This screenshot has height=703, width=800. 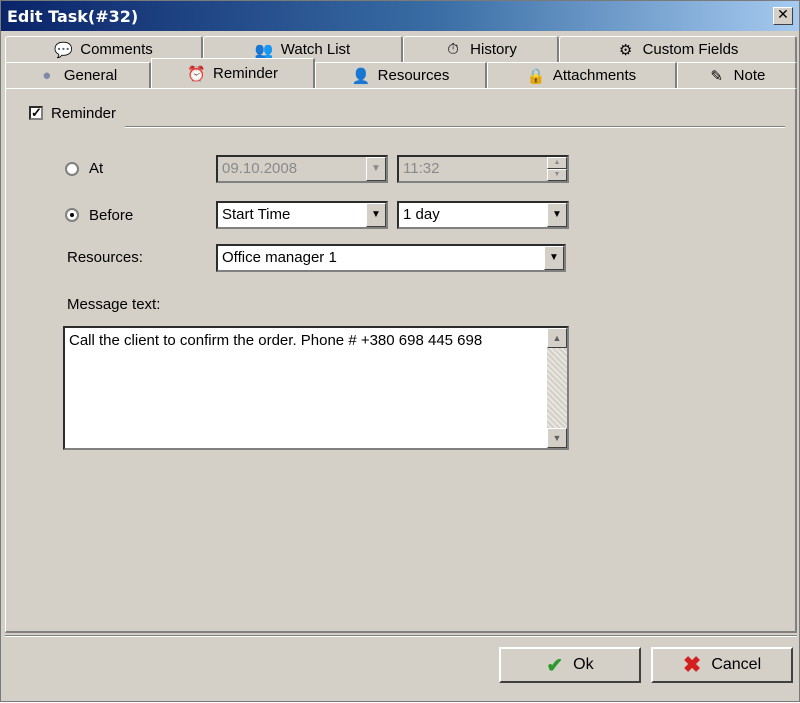 I want to click on tab-history: ⏱ History, so click(x=481, y=49).